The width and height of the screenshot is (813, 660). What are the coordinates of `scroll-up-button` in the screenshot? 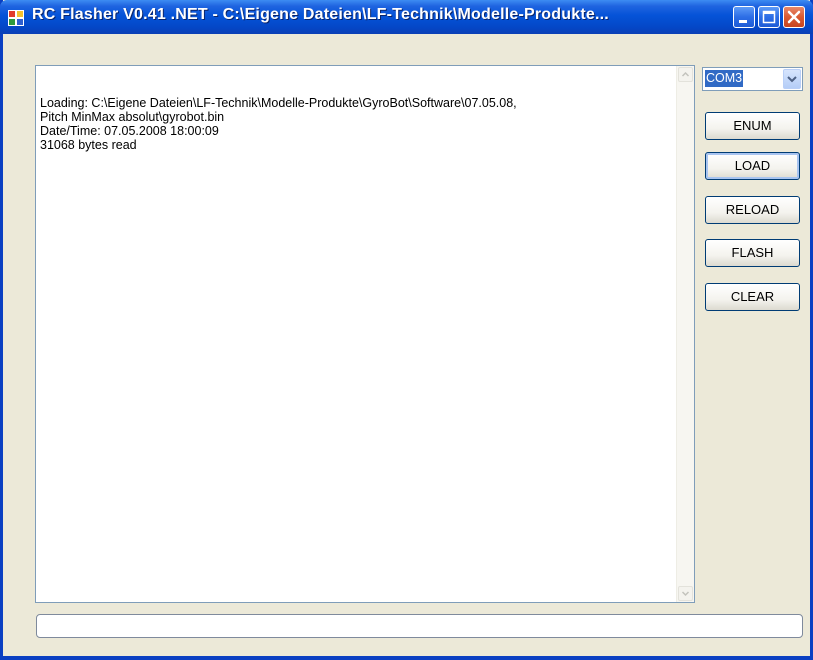 It's located at (685, 74).